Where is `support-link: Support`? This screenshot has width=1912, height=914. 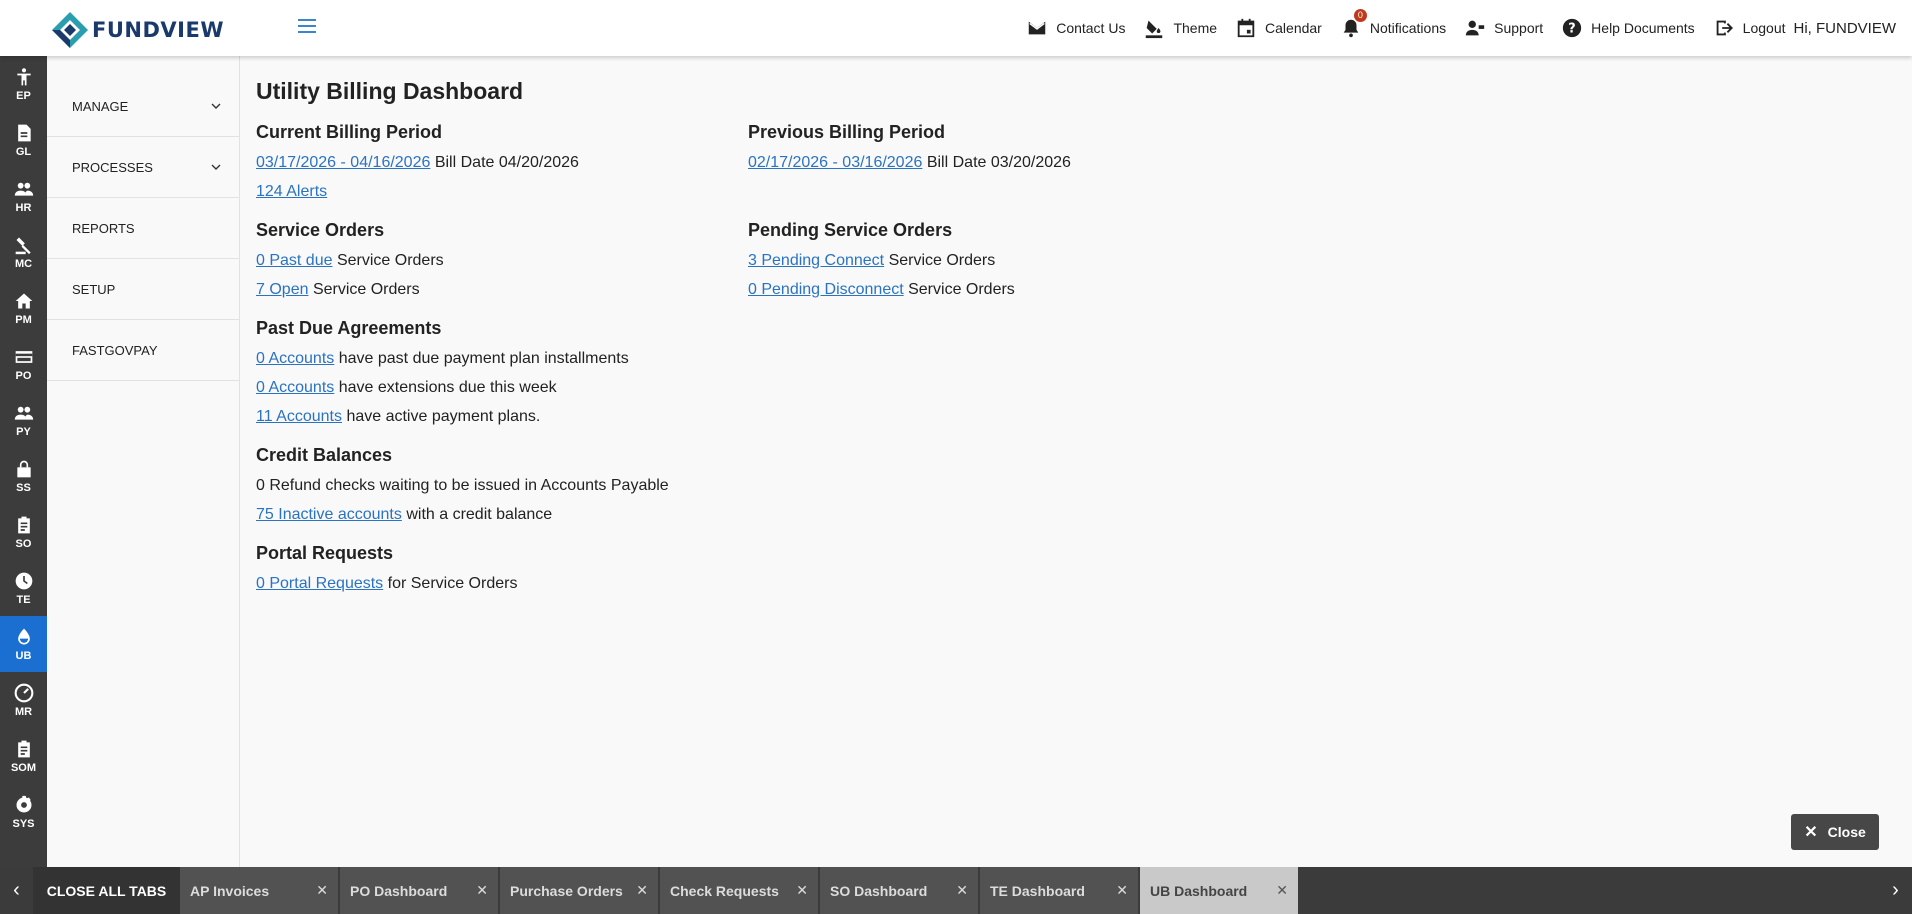
support-link: Support is located at coordinates (1503, 28).